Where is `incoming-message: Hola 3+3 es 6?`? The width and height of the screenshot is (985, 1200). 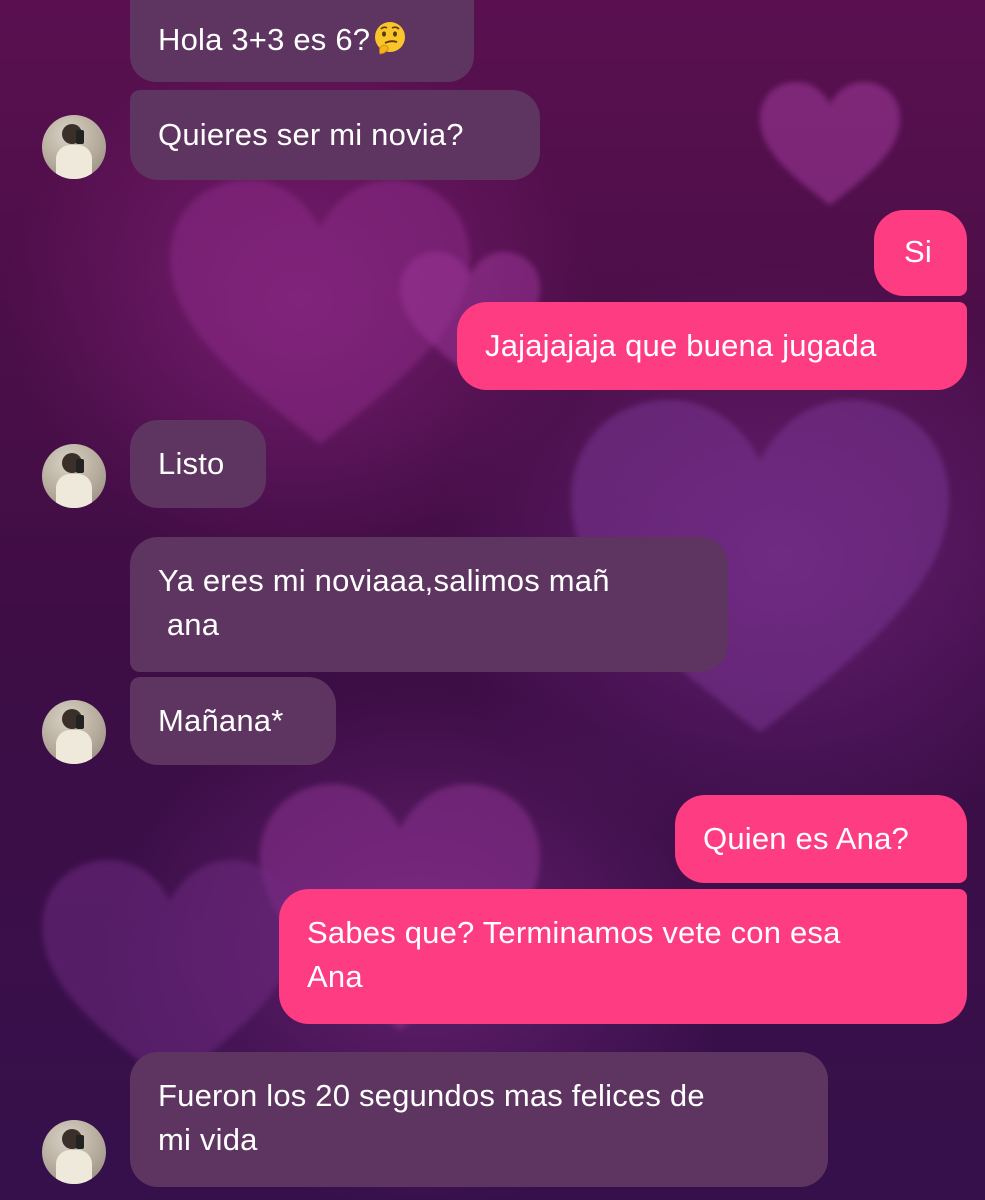 incoming-message: Hola 3+3 es 6? is located at coordinates (302, 41).